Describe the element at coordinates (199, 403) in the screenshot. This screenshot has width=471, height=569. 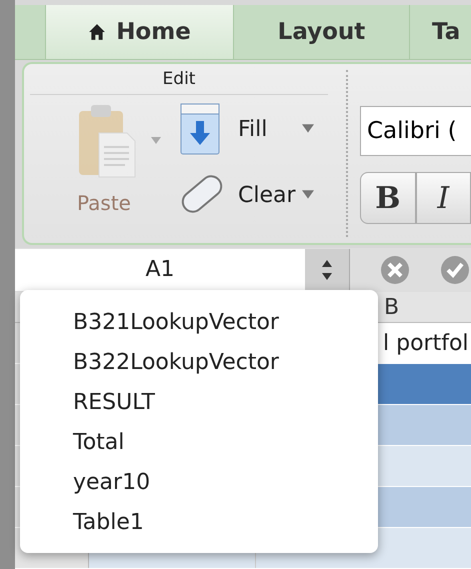
I see `menu-item: RESULT` at that location.